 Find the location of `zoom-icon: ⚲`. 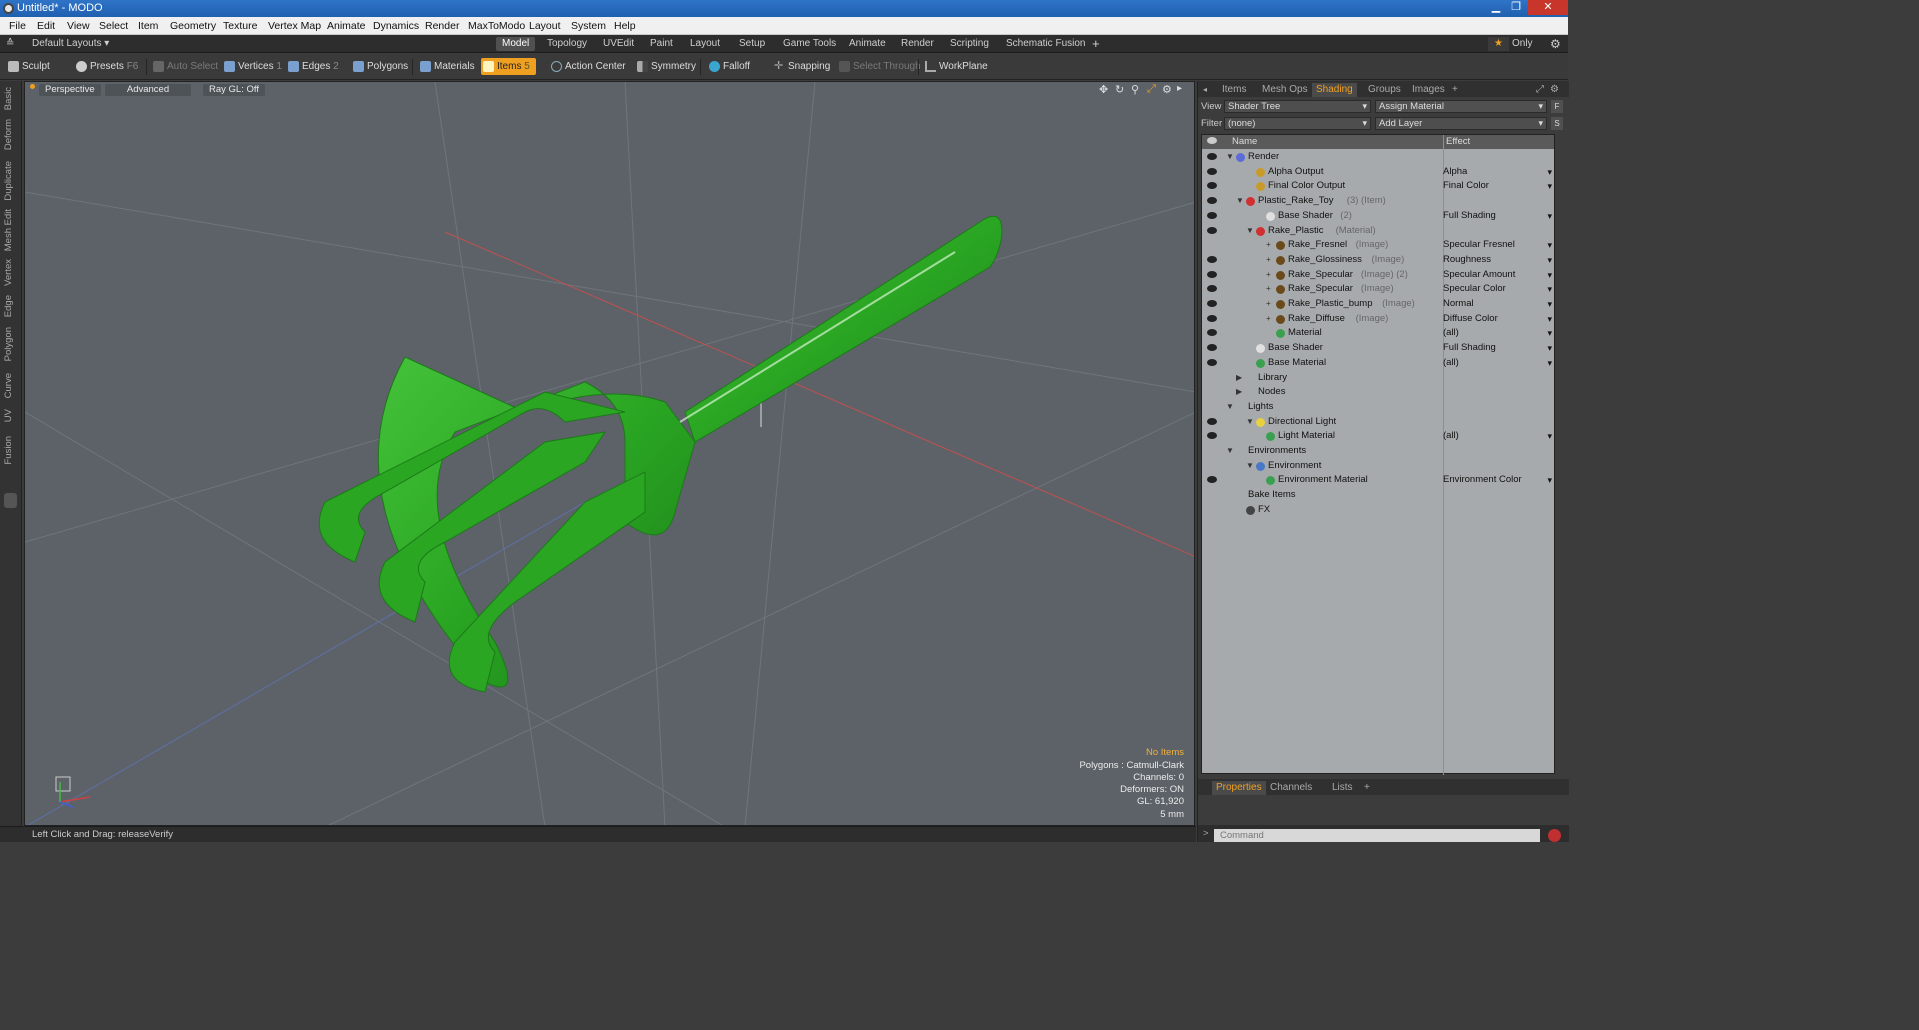

zoom-icon: ⚲ is located at coordinates (1135, 89).